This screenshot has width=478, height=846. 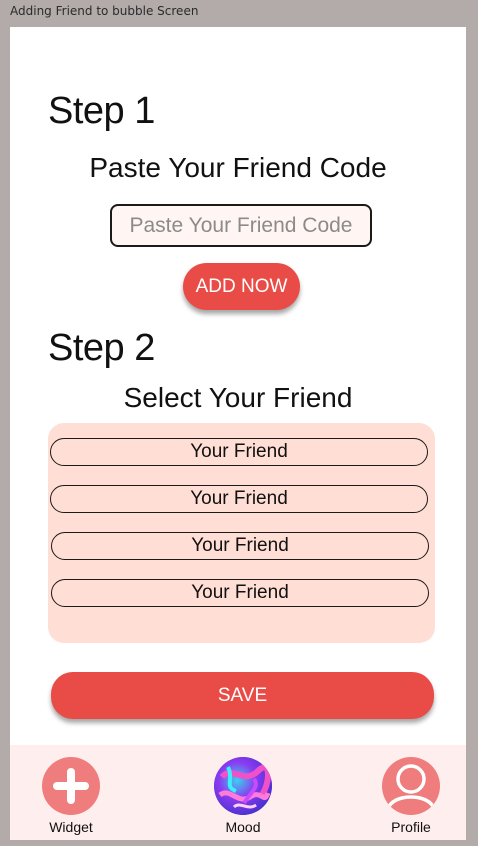 What do you see at coordinates (71, 827) in the screenshot?
I see `nav-widget-label: Widget` at bounding box center [71, 827].